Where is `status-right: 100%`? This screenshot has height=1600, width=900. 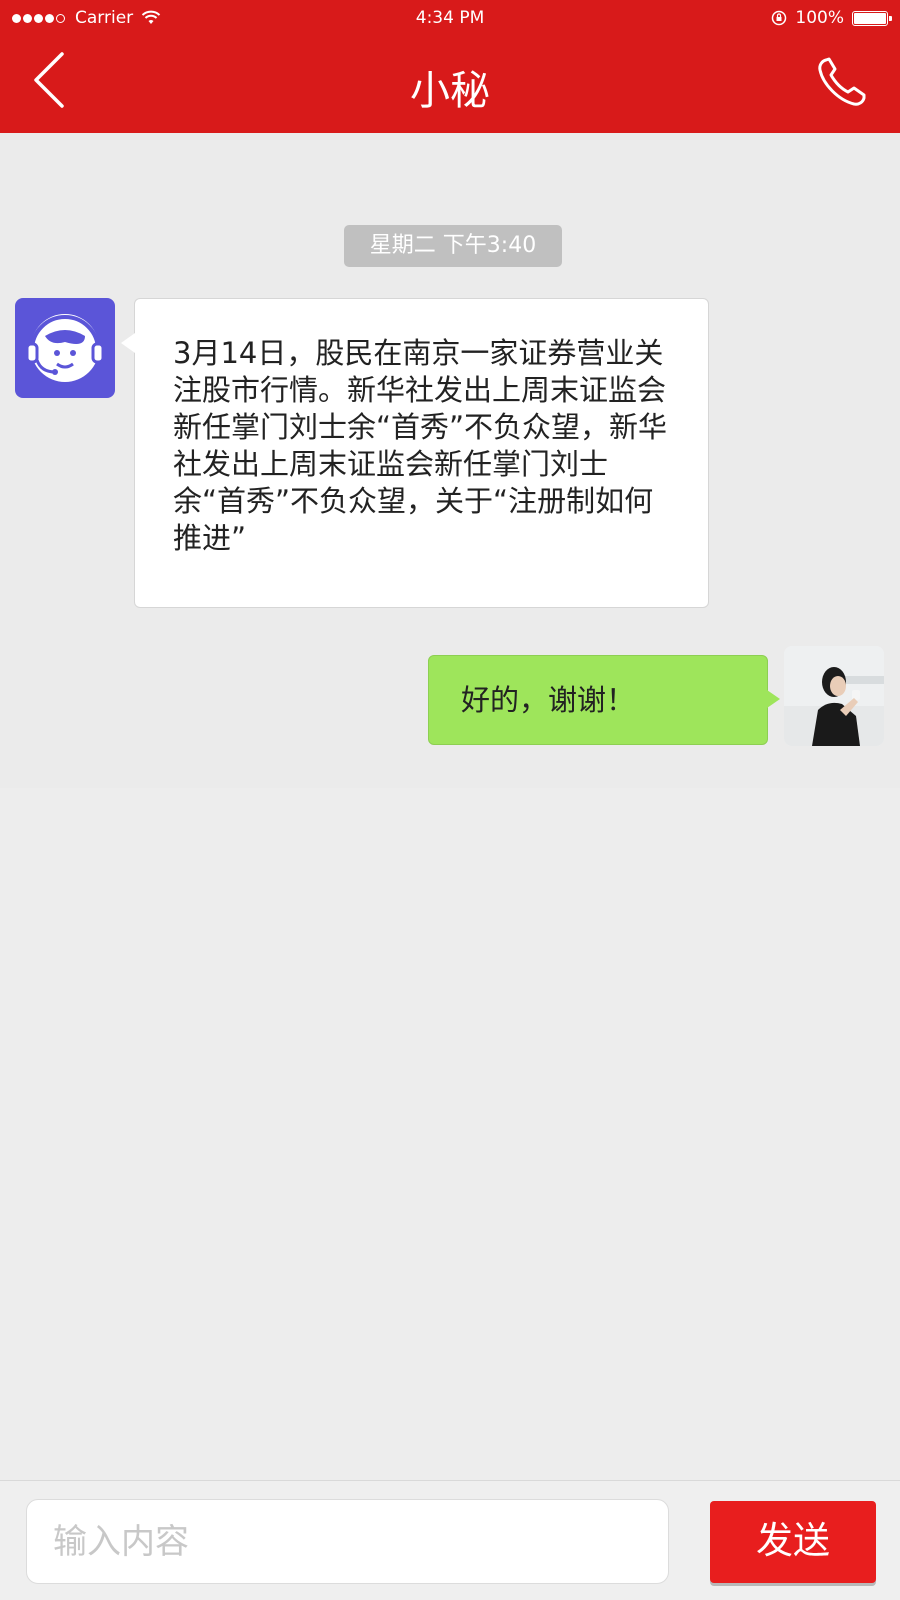
status-right: 100% is located at coordinates (831, 18).